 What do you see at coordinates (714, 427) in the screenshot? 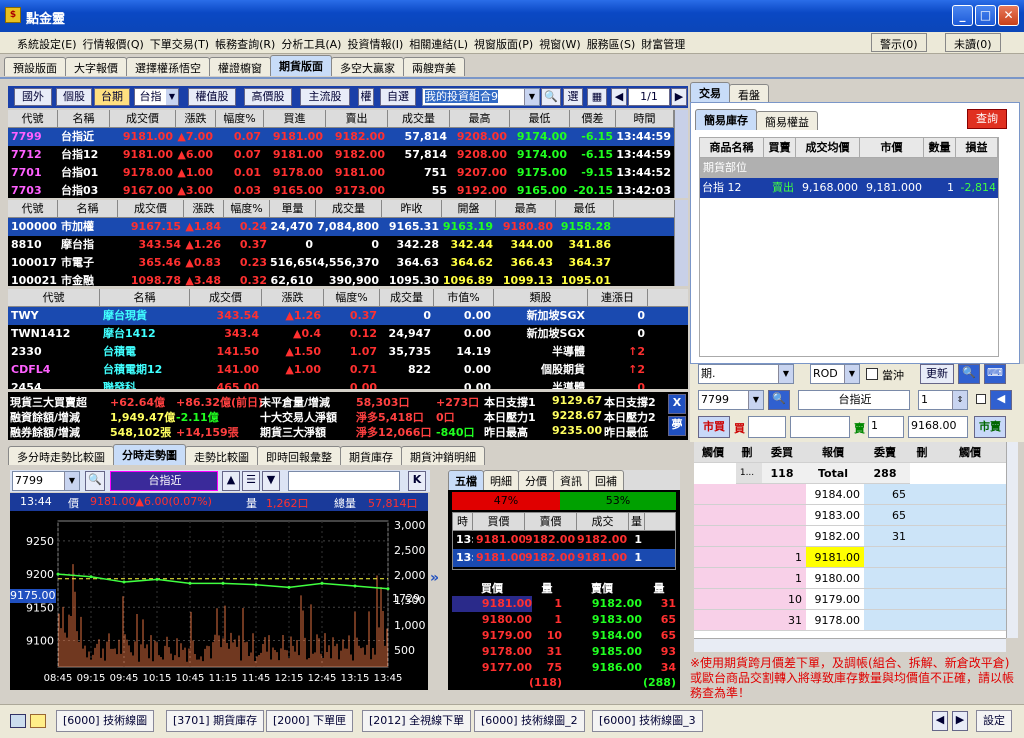
I see `market-buy-button: 市買` at bounding box center [714, 427].